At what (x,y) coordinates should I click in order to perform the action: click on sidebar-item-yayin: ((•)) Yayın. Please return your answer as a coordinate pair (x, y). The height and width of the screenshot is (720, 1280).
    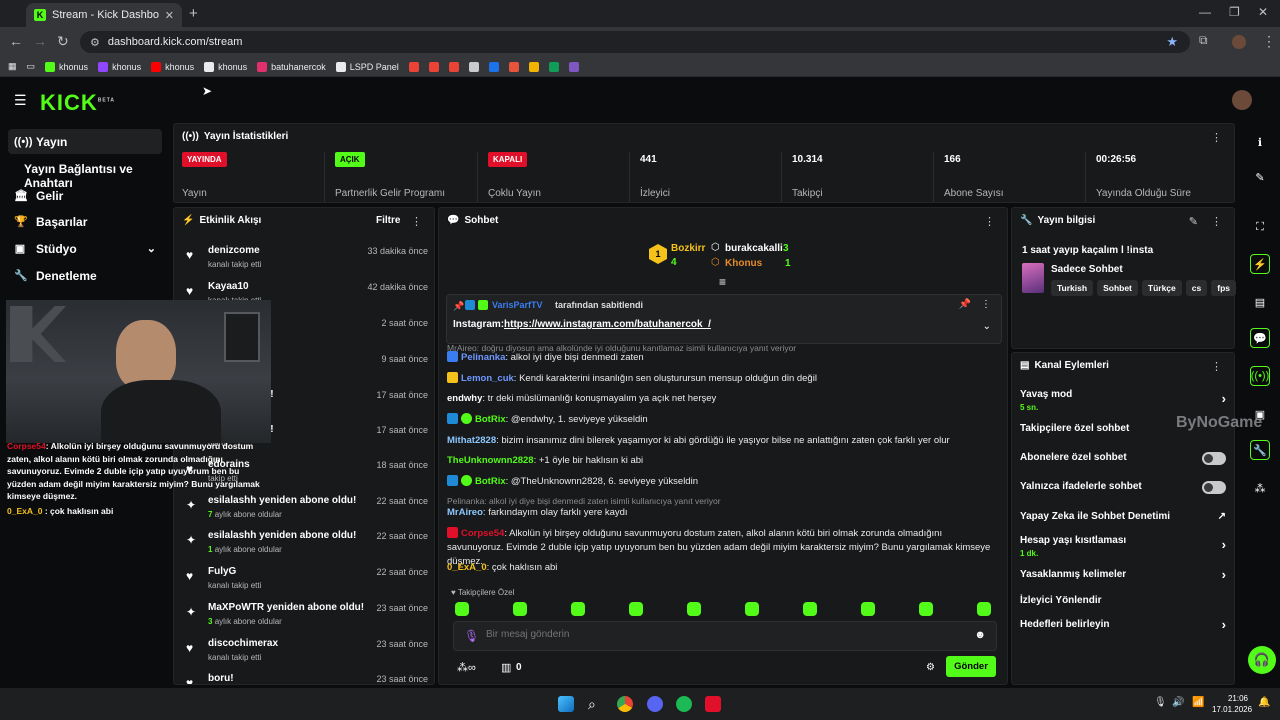
    Looking at the image, I should click on (85, 141).